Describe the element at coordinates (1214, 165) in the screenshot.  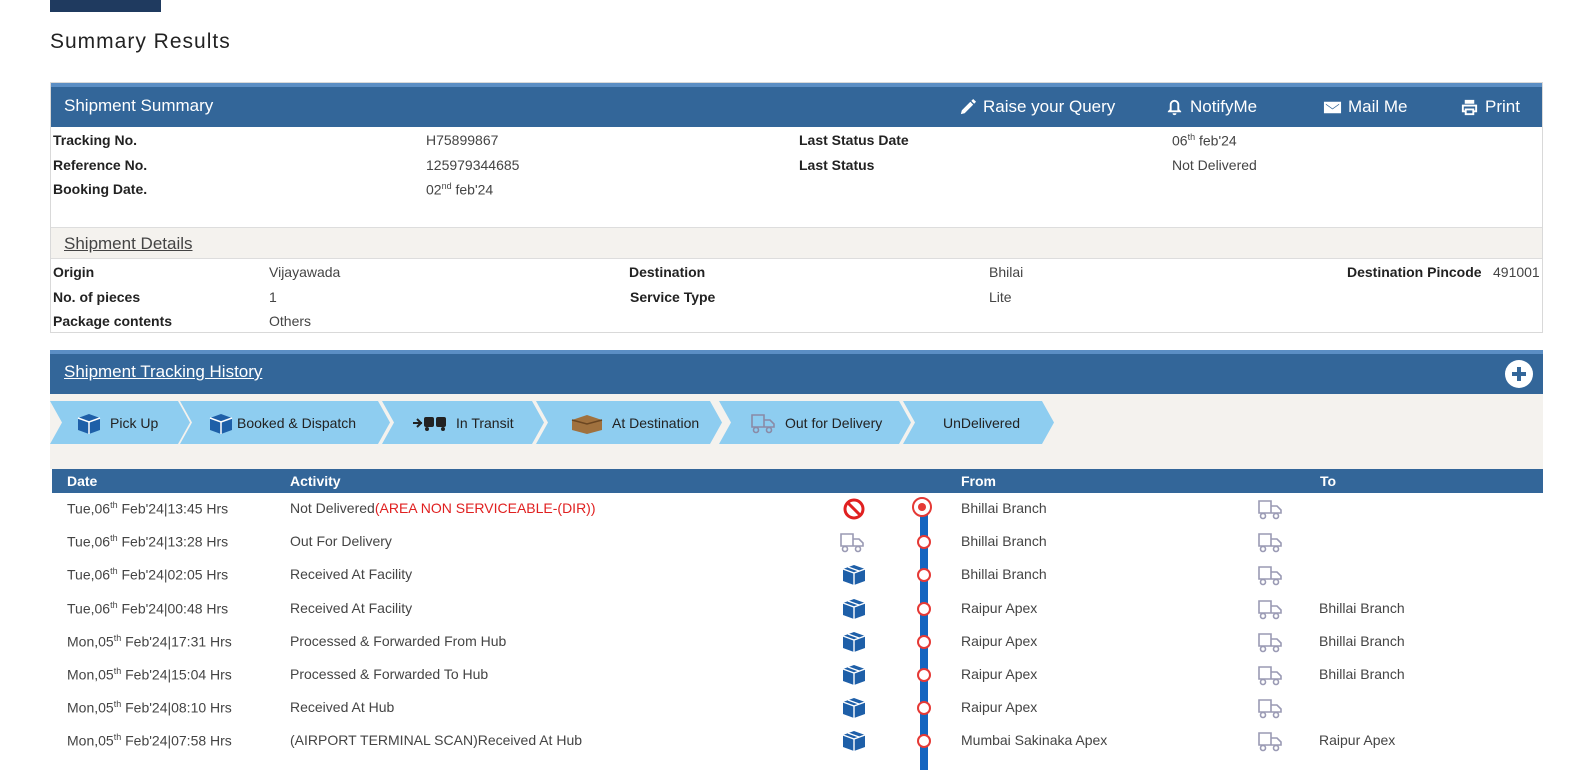
I see `last-status-value: Not Delivered` at that location.